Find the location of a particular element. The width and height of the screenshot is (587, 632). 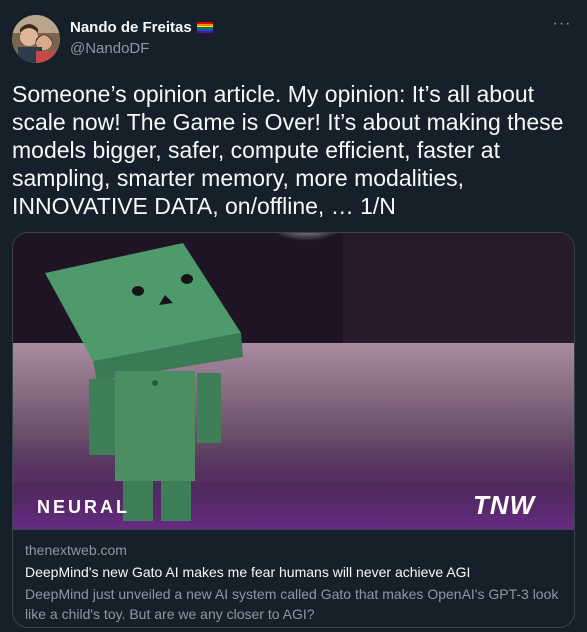

card-domain: thenextweb.com is located at coordinates (76, 550).